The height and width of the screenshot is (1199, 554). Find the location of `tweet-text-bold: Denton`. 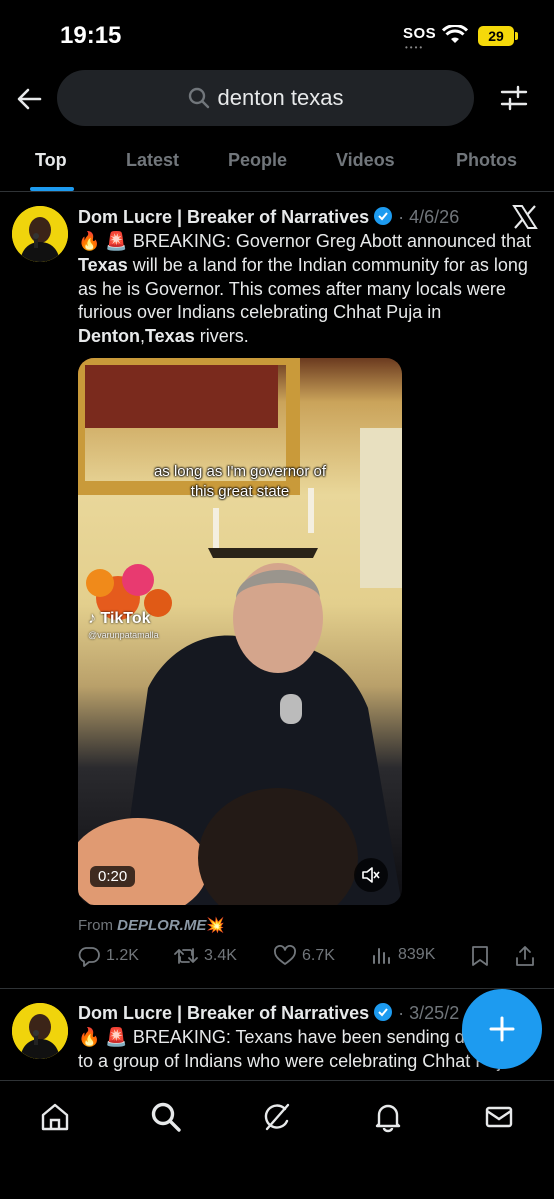

tweet-text-bold: Denton is located at coordinates (109, 336).